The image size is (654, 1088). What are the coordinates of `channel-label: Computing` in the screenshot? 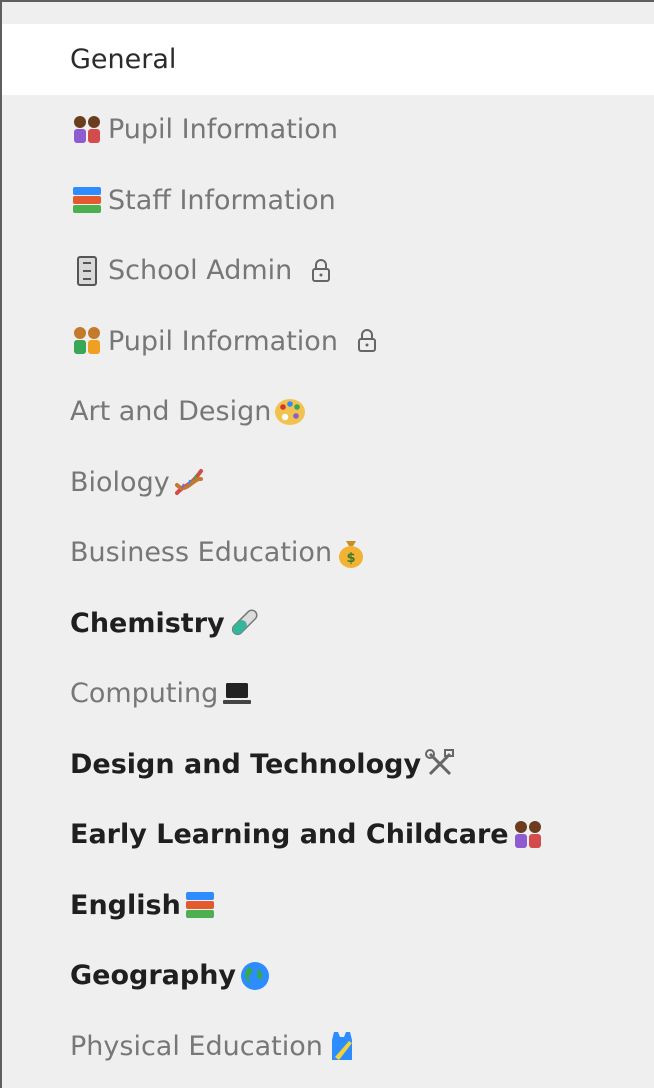 It's located at (144, 694).